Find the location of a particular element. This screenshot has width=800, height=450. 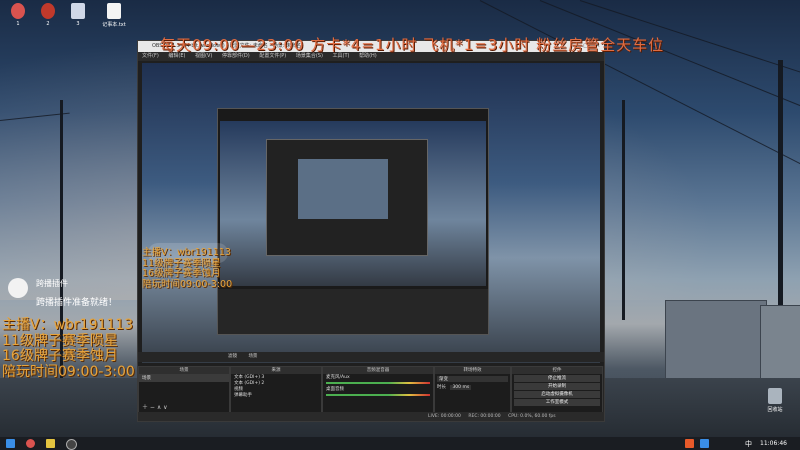

plugin-message: 跨播插件准备就绪！ is located at coordinates (77, 303).